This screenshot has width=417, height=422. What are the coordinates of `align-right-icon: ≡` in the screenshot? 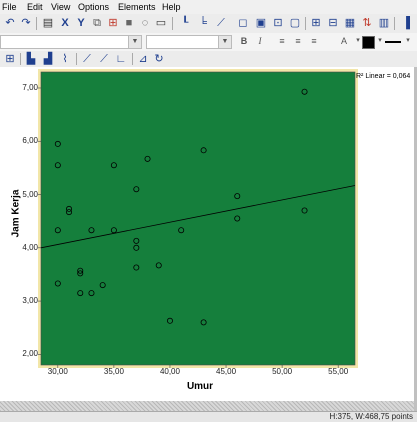 It's located at (314, 41).